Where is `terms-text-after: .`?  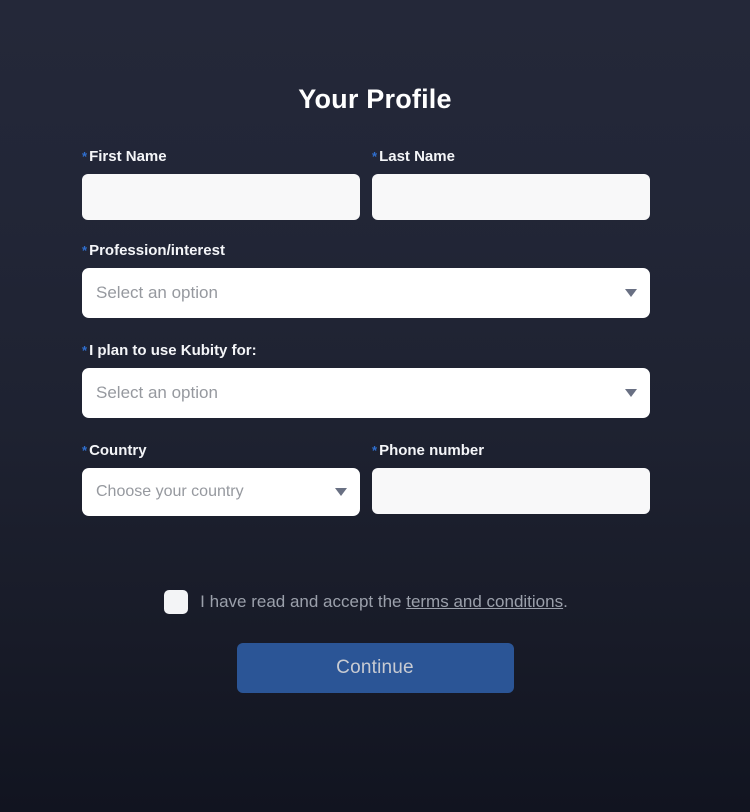 terms-text-after: . is located at coordinates (565, 601).